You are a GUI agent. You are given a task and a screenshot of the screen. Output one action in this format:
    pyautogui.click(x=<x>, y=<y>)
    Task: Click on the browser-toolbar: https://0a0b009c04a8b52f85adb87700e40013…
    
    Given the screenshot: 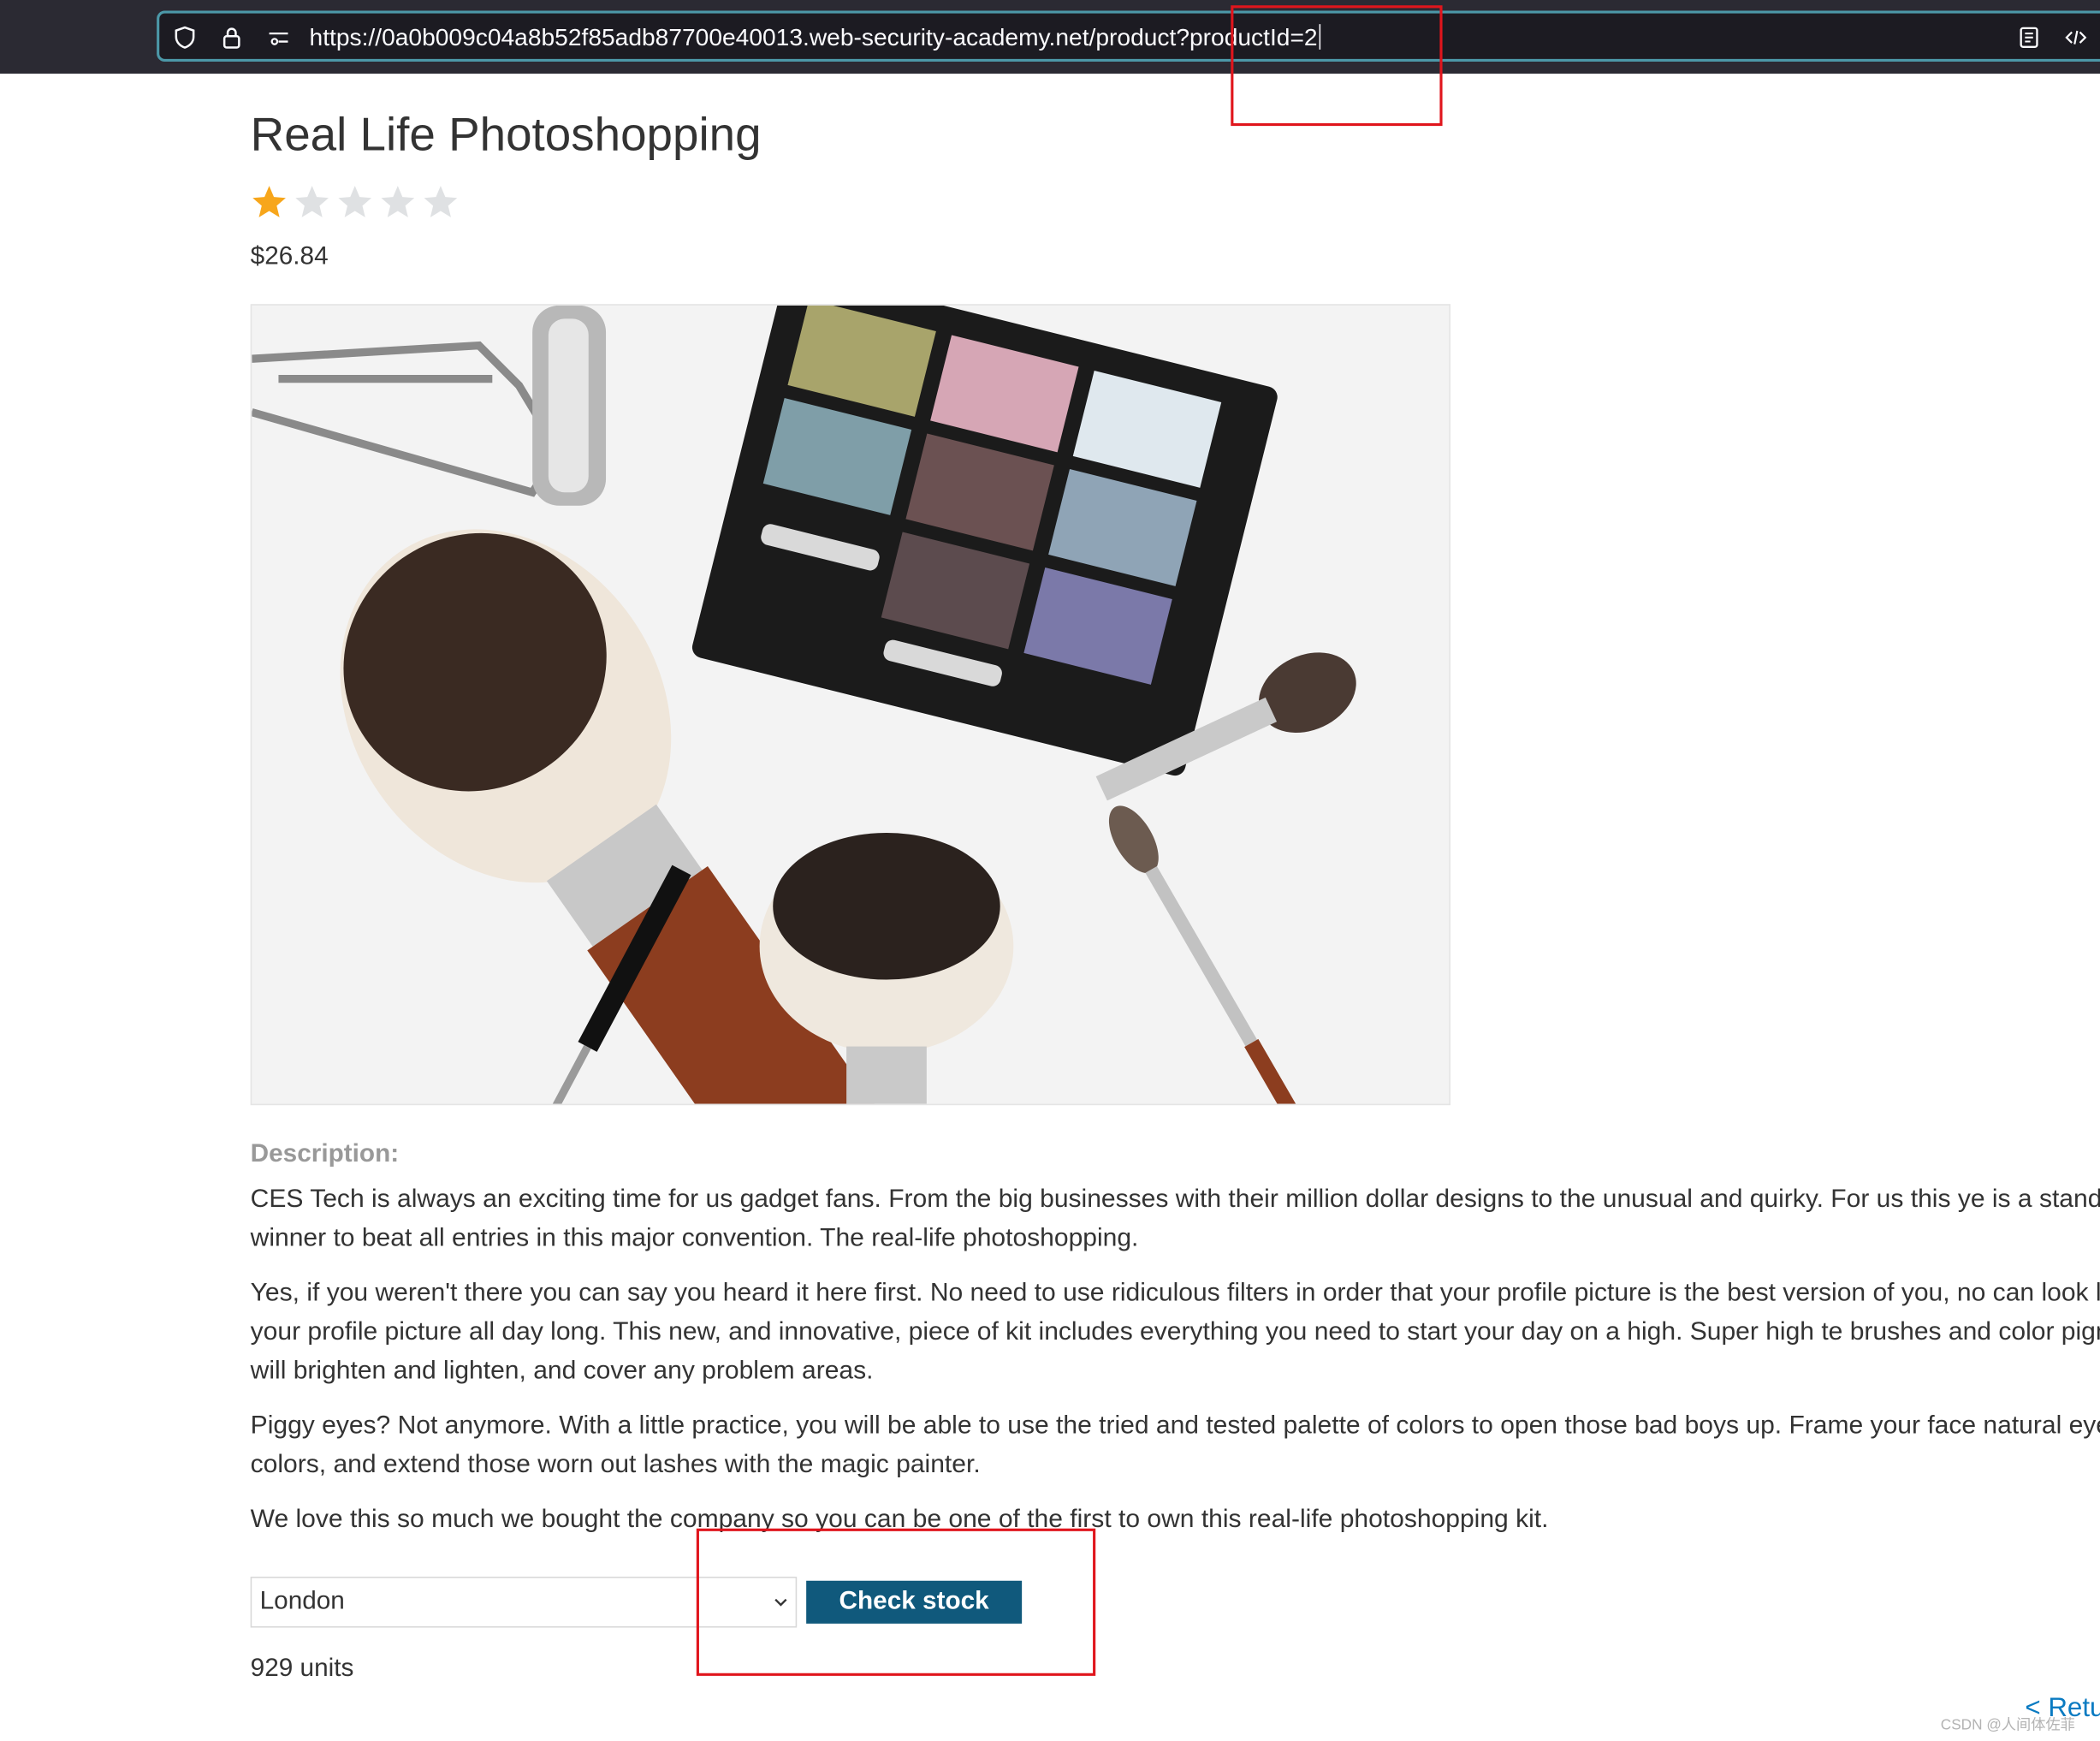 What is the action you would take?
    pyautogui.click(x=1050, y=37)
    